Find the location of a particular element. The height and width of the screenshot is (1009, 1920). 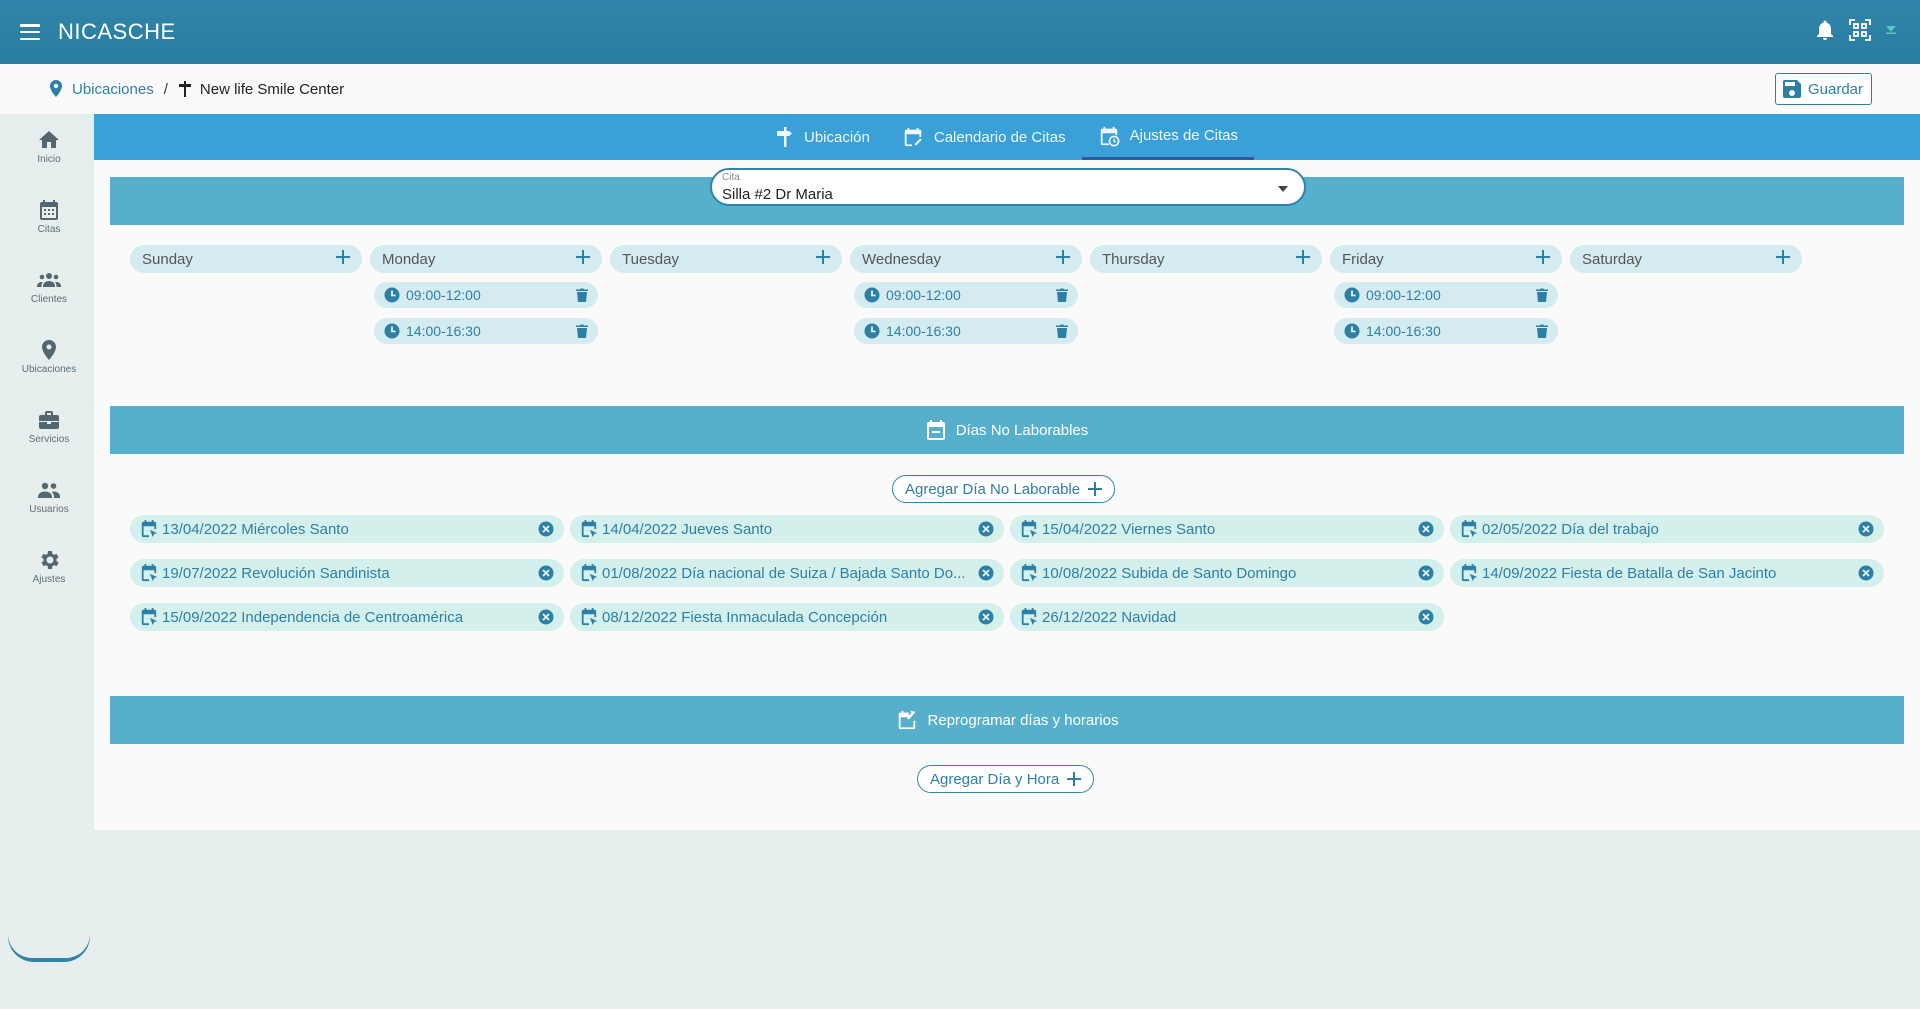

sidebar-item-clientes: Clientes is located at coordinates (49, 286).